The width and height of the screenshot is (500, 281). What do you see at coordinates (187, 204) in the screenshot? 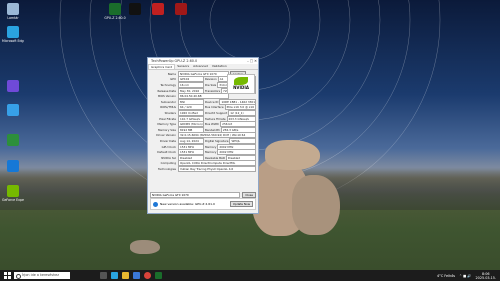
I see `update-text: New version available: GPU-Z 2.61.0` at bounding box center [187, 204].